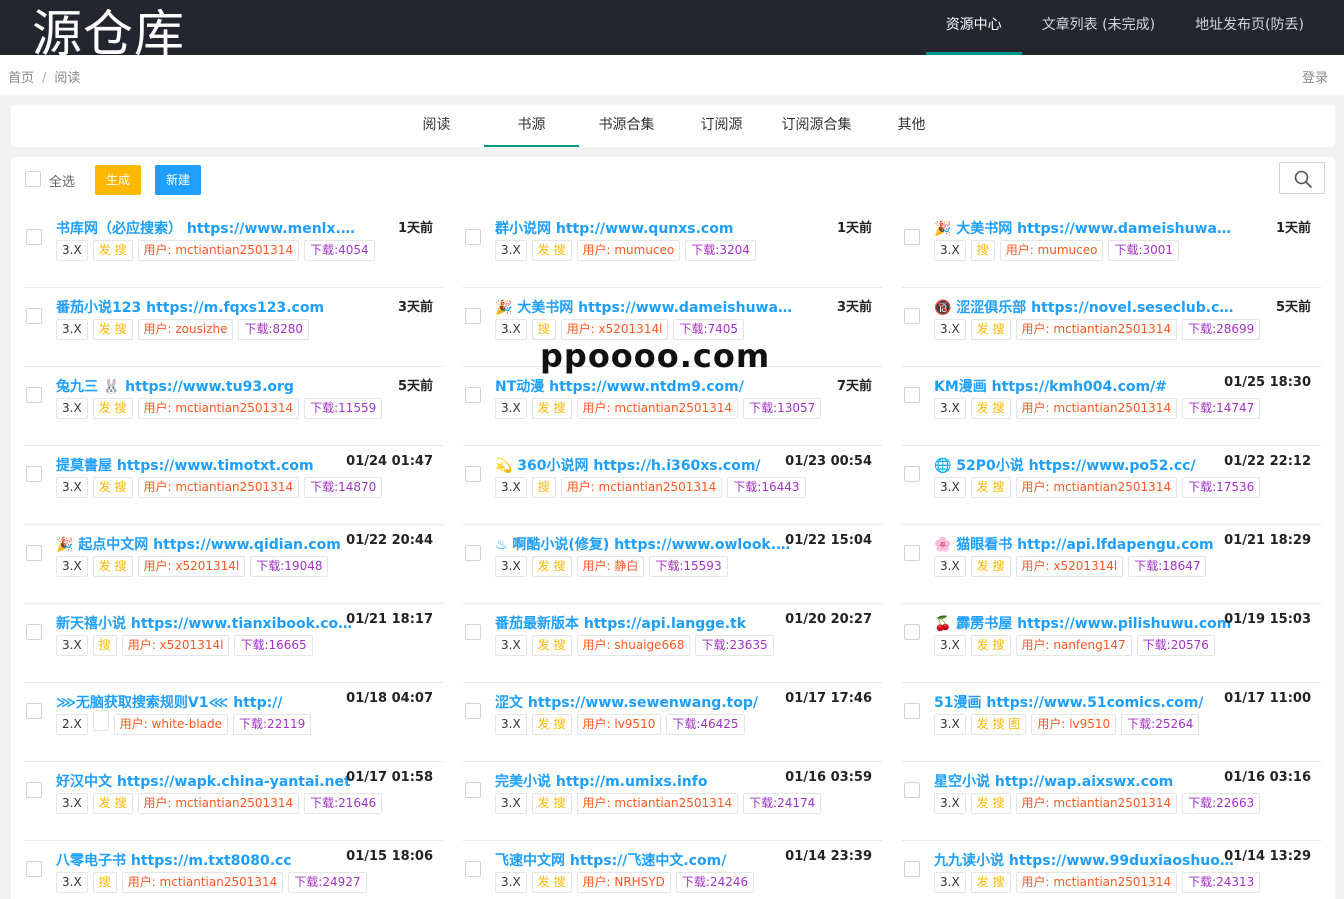 The image size is (1344, 899). What do you see at coordinates (1221, 487) in the screenshot?
I see `download-tag: 下载:17536` at bounding box center [1221, 487].